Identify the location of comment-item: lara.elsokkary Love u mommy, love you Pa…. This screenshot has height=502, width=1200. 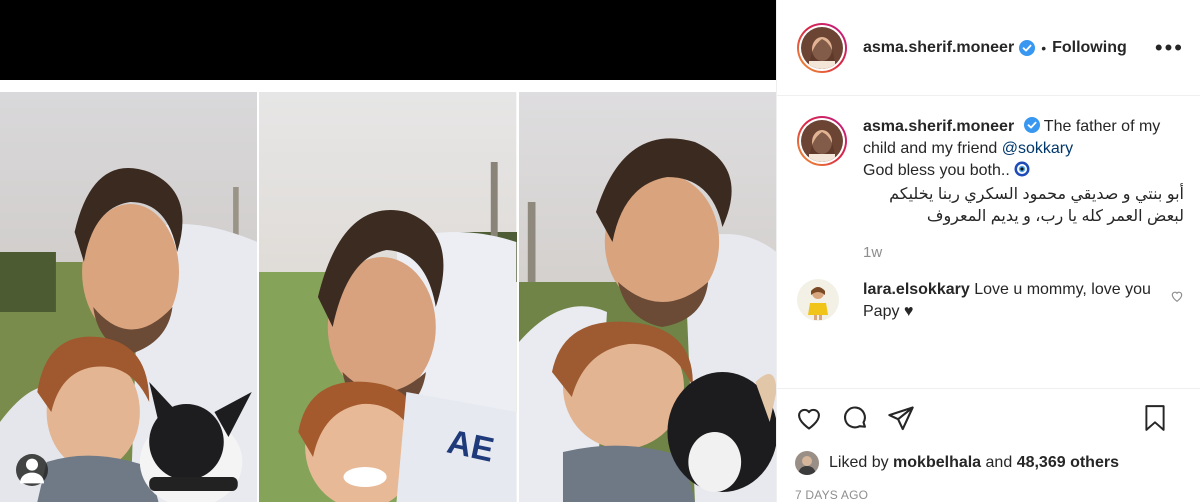
(990, 301).